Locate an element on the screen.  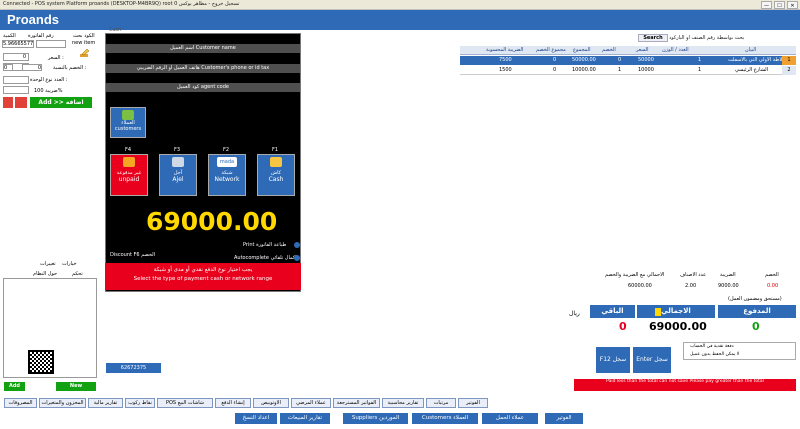
client-shipping-button: عملاء الحمل is located at coordinates (510, 418).